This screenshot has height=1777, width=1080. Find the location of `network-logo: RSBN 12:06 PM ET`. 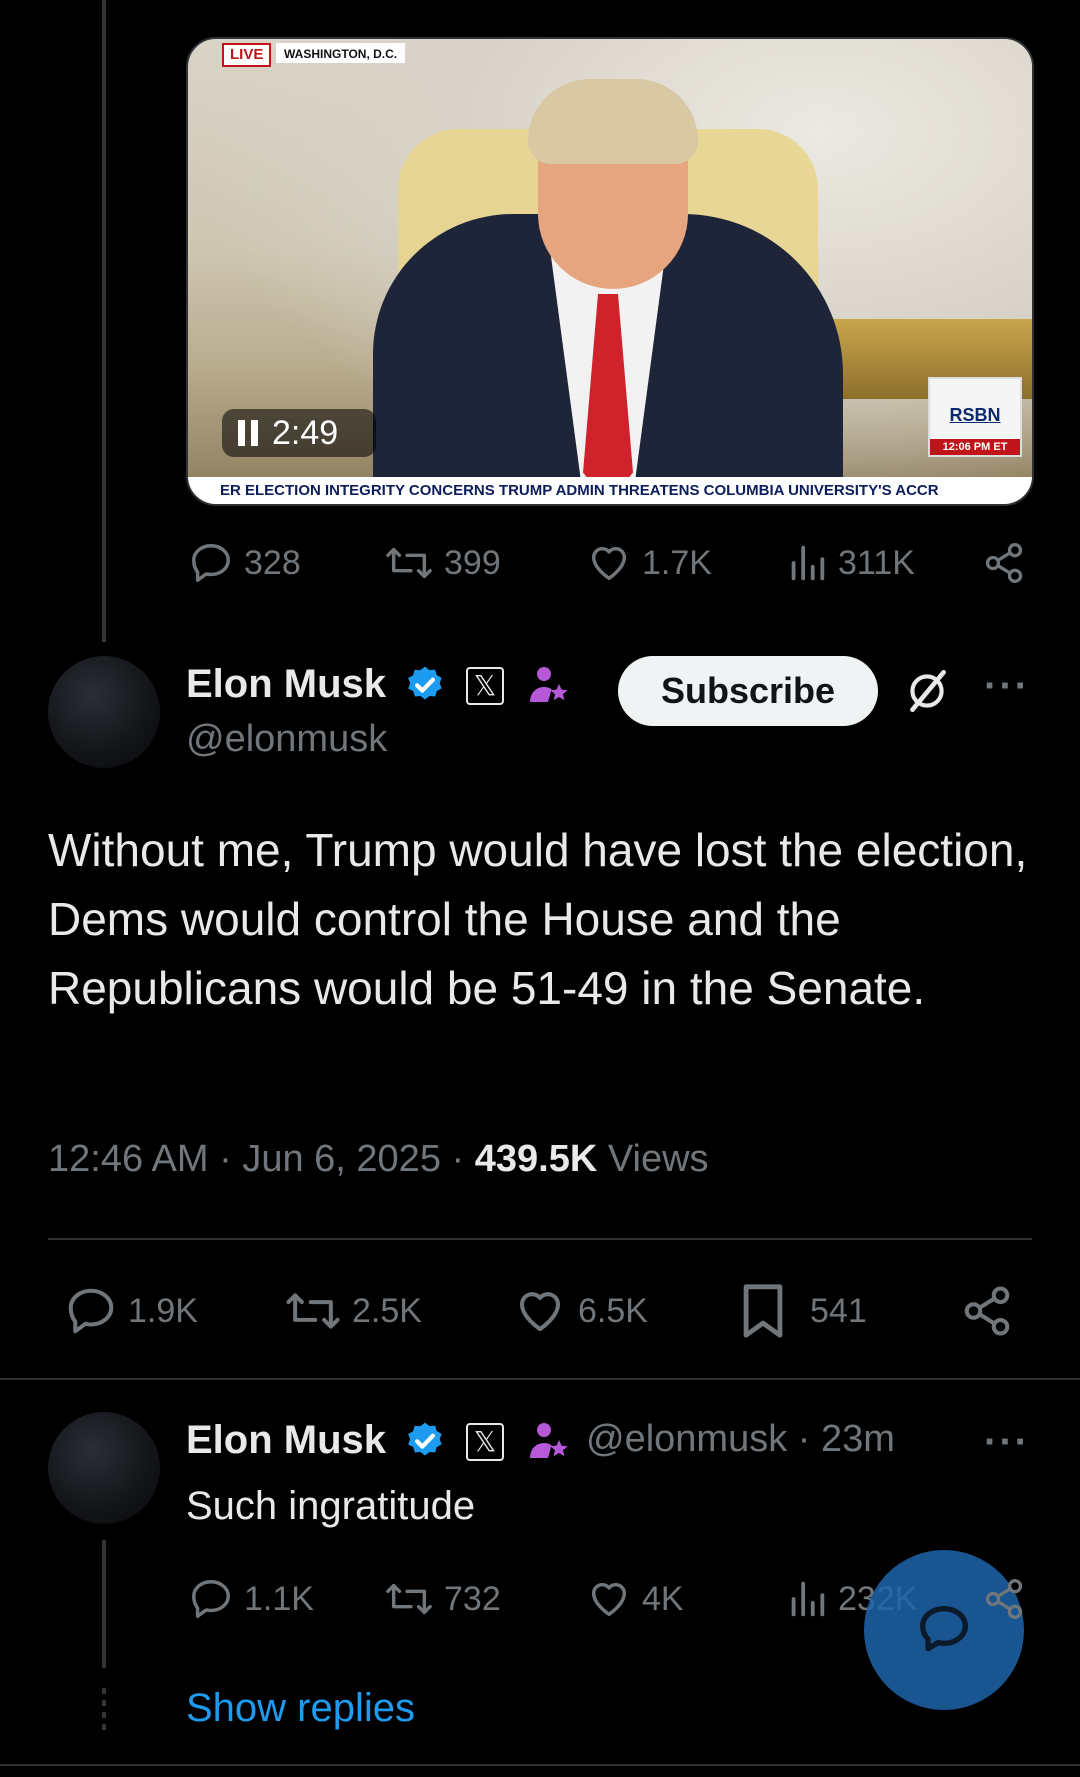

network-logo: RSBN 12:06 PM ET is located at coordinates (975, 417).